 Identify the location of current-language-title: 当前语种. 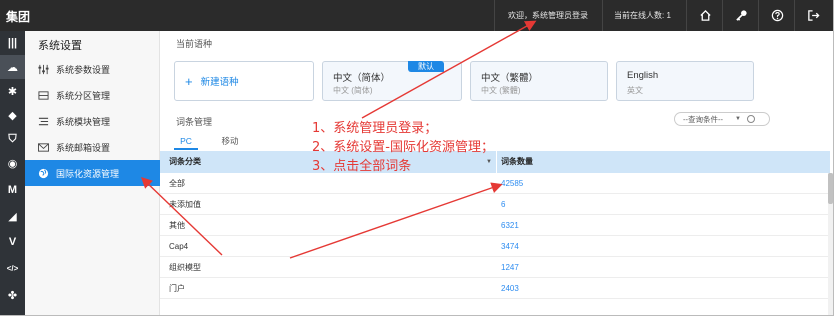
(194, 44).